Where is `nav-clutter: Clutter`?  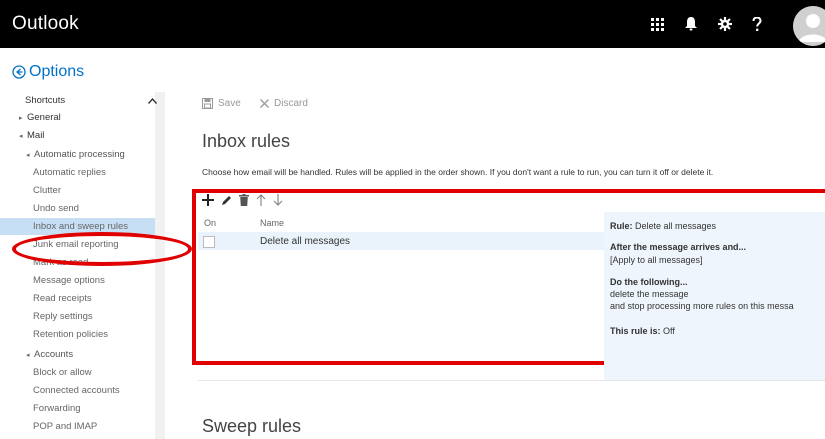 nav-clutter: Clutter is located at coordinates (82, 190).